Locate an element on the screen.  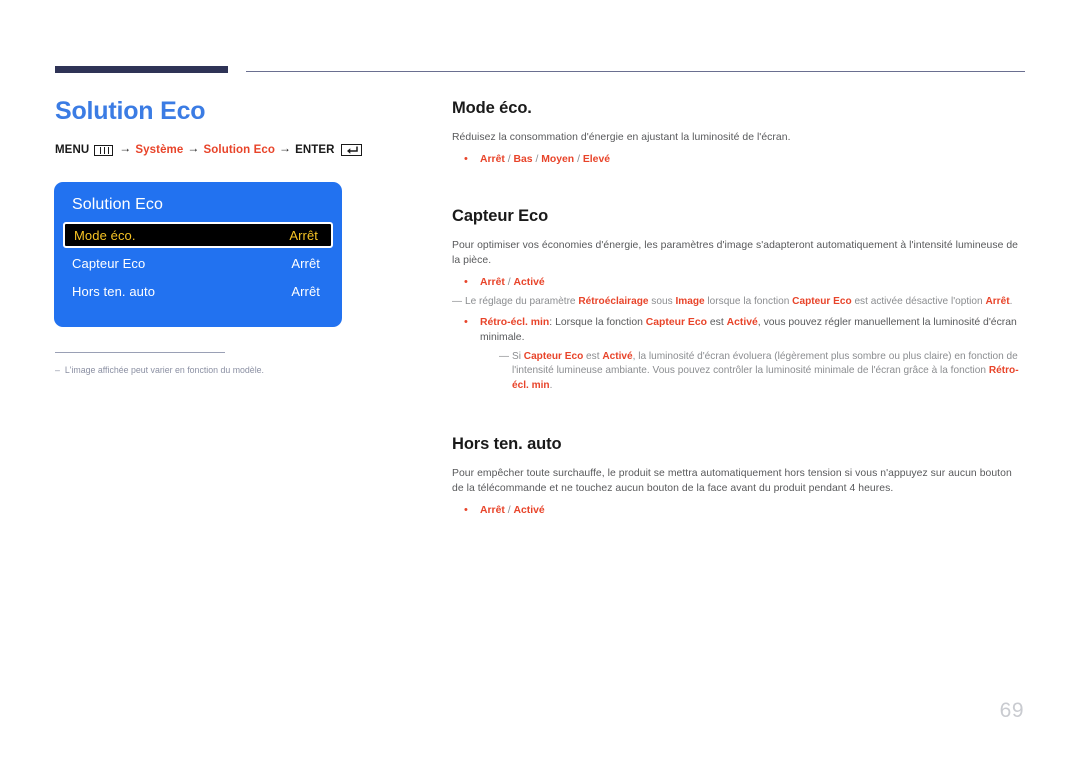
options-bullet-capteur-eco: • Arrêt / Activé is located at coordinates (738, 282).